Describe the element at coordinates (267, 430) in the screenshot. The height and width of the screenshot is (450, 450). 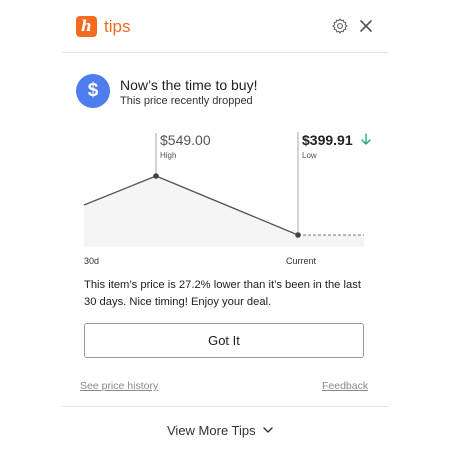
I see `chevron-down-icon` at that location.